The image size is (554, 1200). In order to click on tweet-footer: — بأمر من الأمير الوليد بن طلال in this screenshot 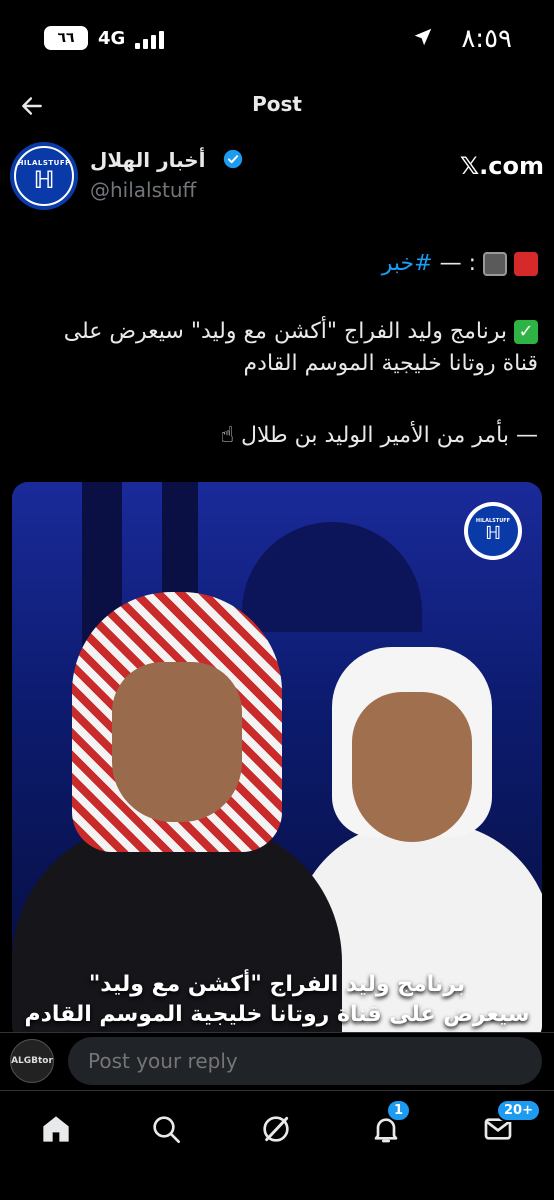, I will do `click(389, 435)`.